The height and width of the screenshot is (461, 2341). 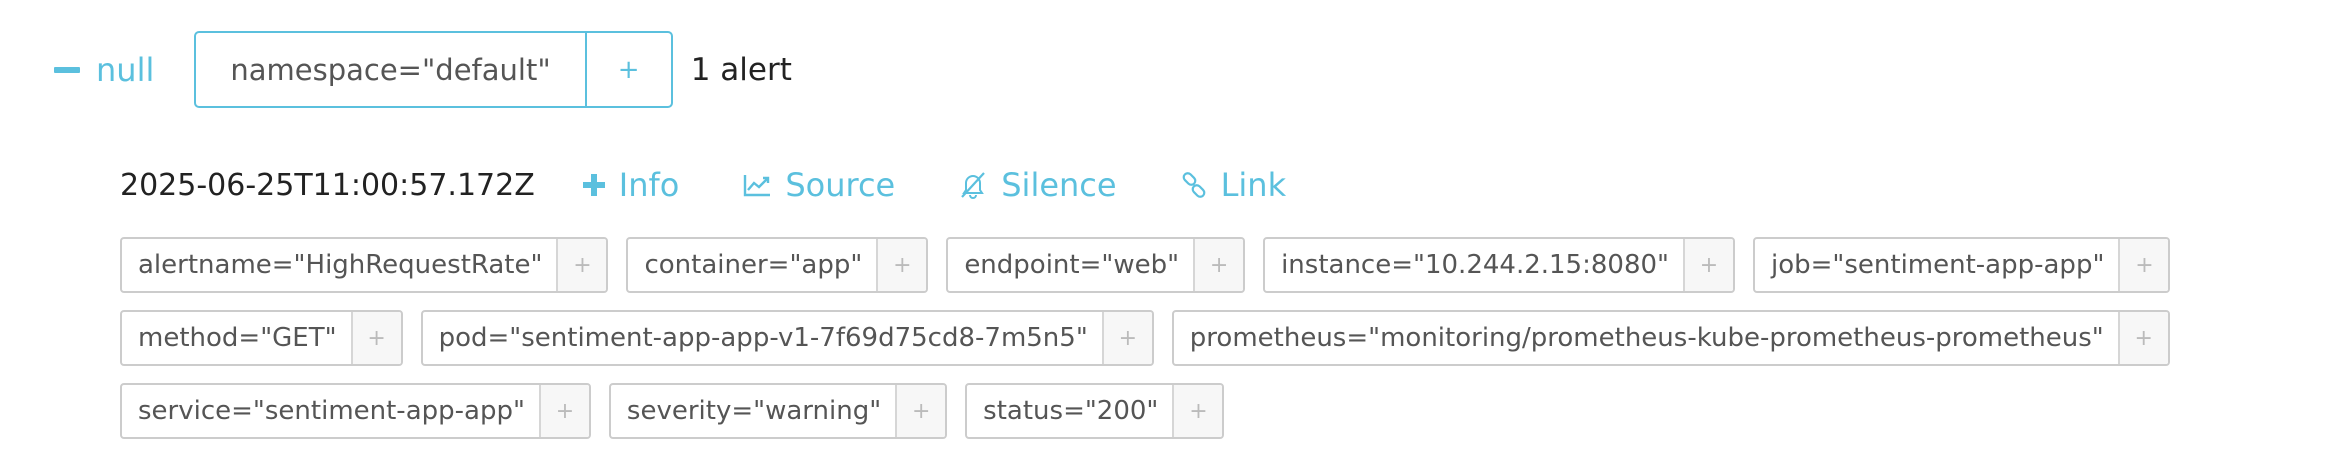 I want to click on plus-icon, so click(x=593, y=185).